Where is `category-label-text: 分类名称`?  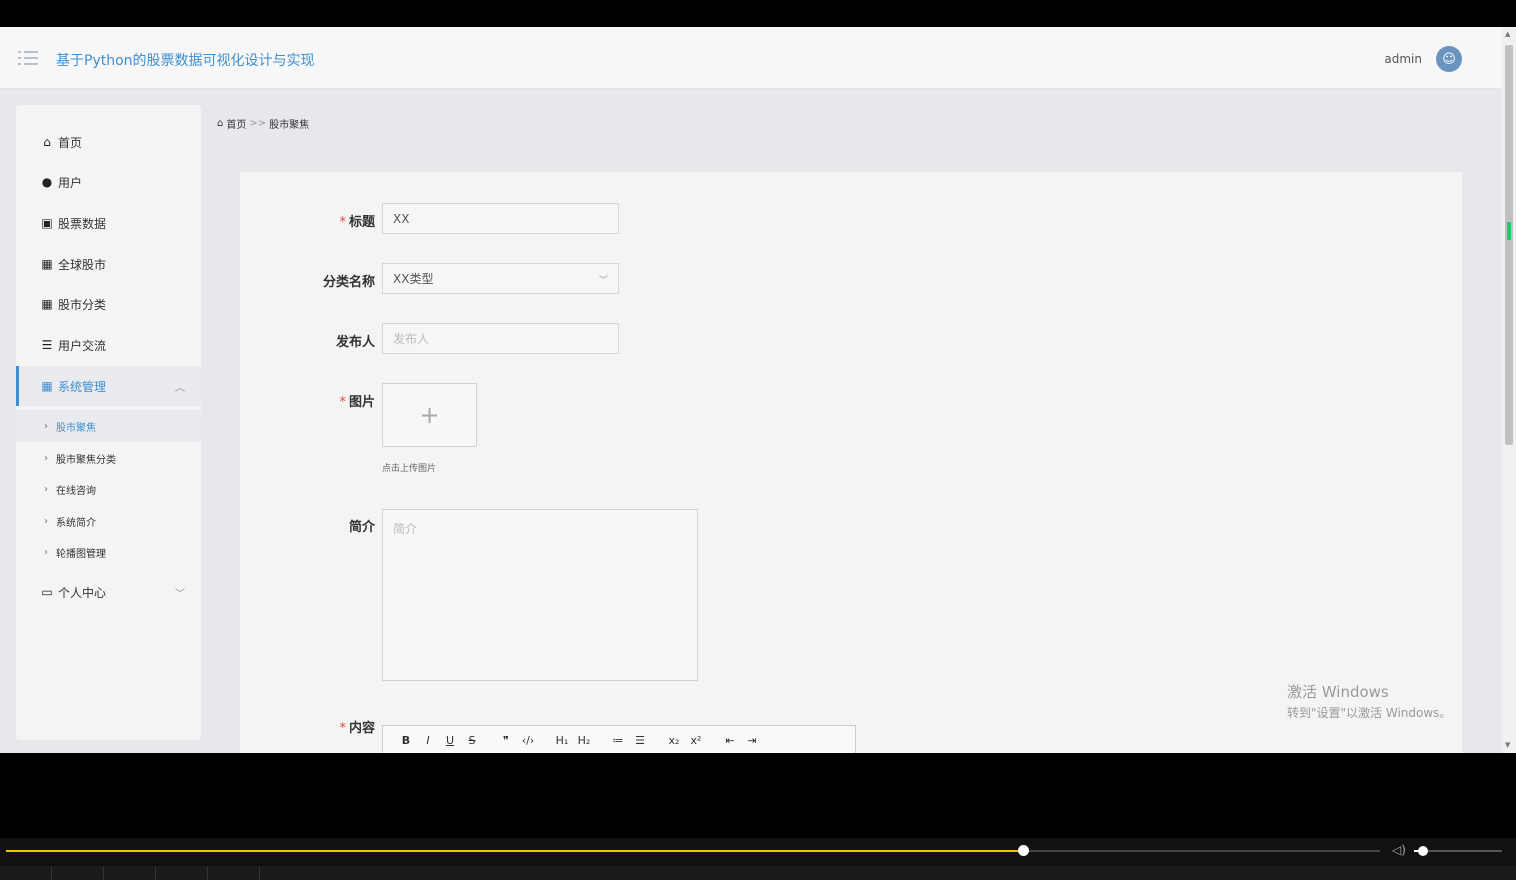
category-label-text: 分类名称 is located at coordinates (348, 282).